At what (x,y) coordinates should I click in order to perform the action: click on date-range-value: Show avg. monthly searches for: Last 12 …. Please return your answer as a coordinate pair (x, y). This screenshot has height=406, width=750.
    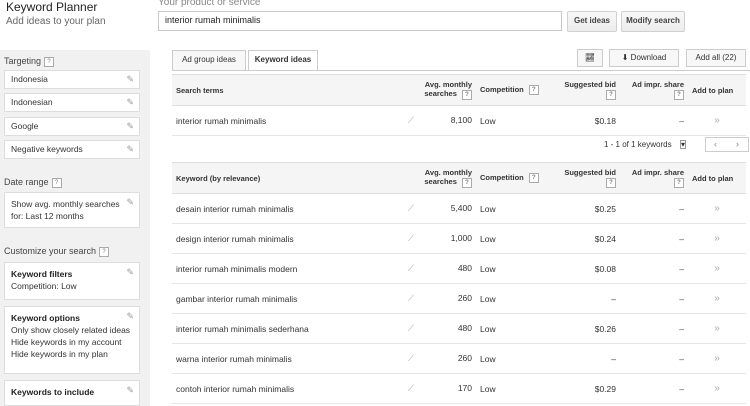
    Looking at the image, I should click on (65, 210).